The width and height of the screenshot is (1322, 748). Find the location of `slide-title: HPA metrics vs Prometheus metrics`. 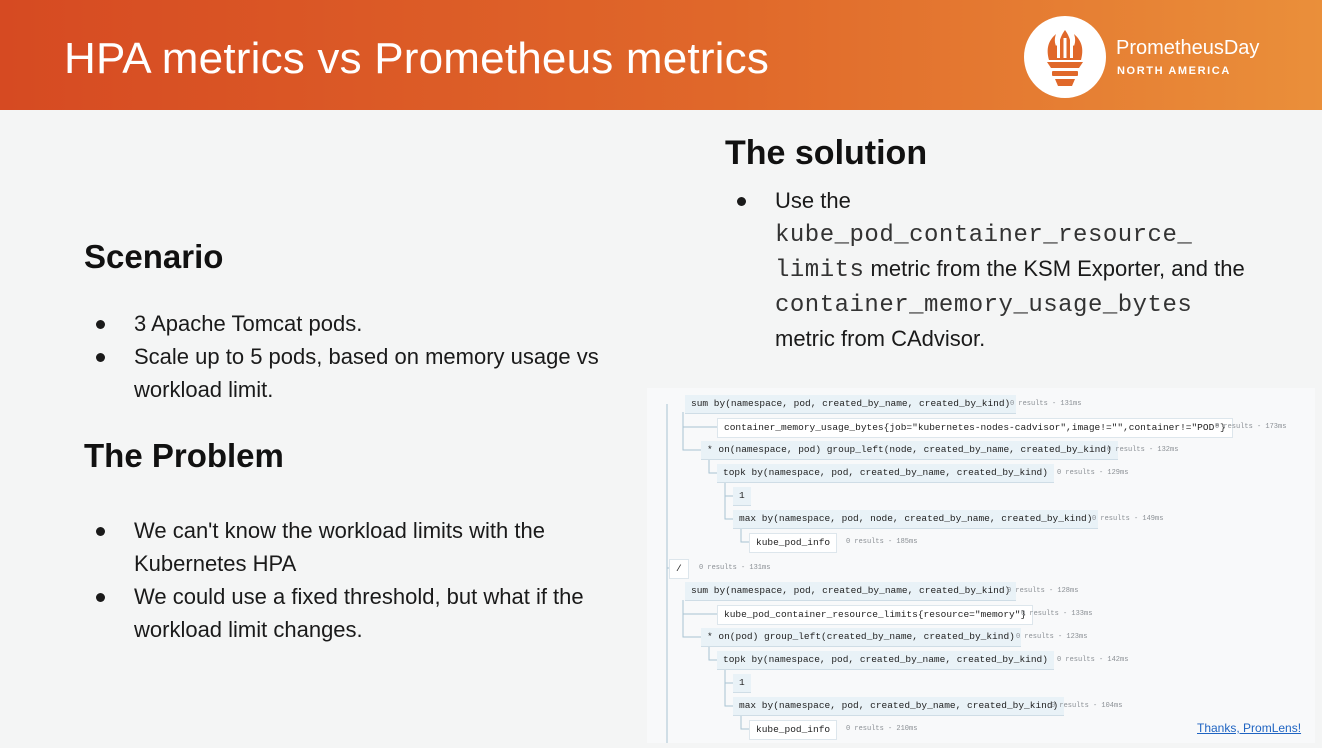

slide-title: HPA metrics vs Prometheus metrics is located at coordinates (417, 58).